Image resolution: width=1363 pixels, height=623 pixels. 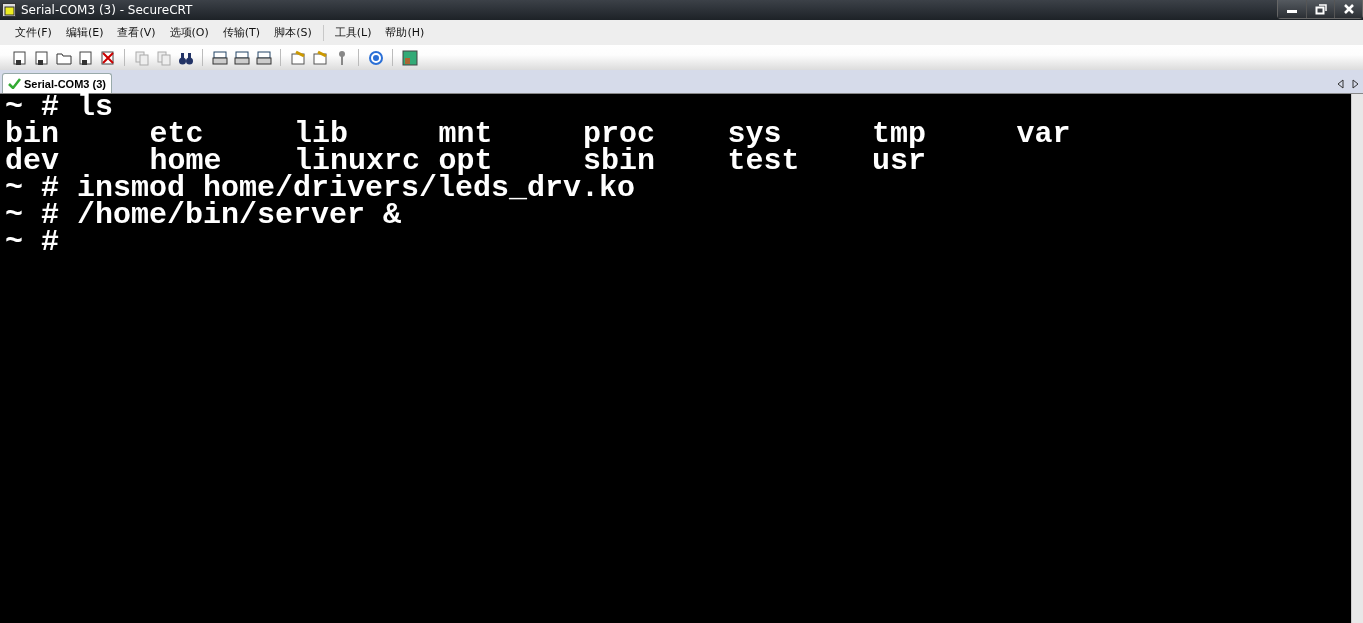 What do you see at coordinates (764, 161) in the screenshot?
I see `terminal-entry: test` at bounding box center [764, 161].